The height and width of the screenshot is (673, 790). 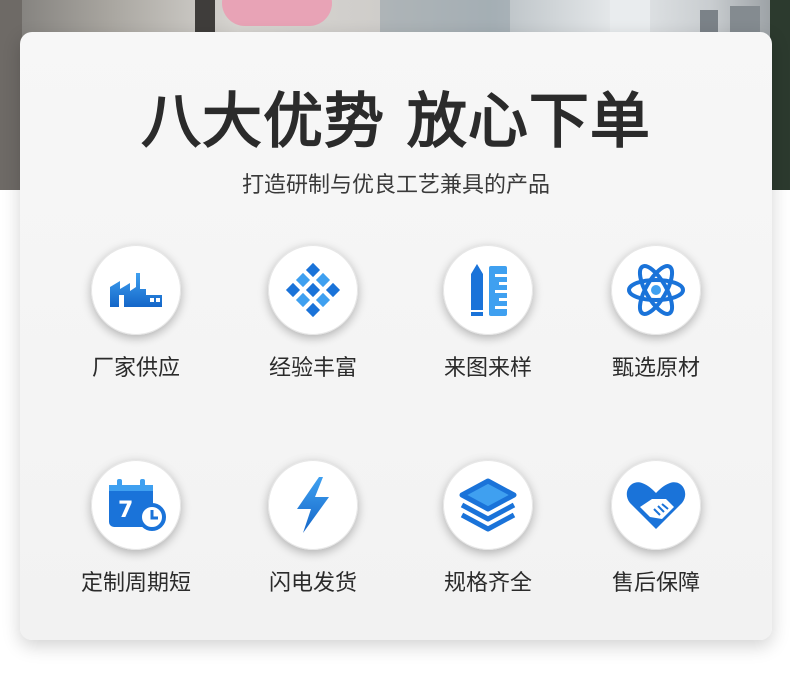 I want to click on feature-short-cycle: 7 定制周期短, so click(x=136, y=529).